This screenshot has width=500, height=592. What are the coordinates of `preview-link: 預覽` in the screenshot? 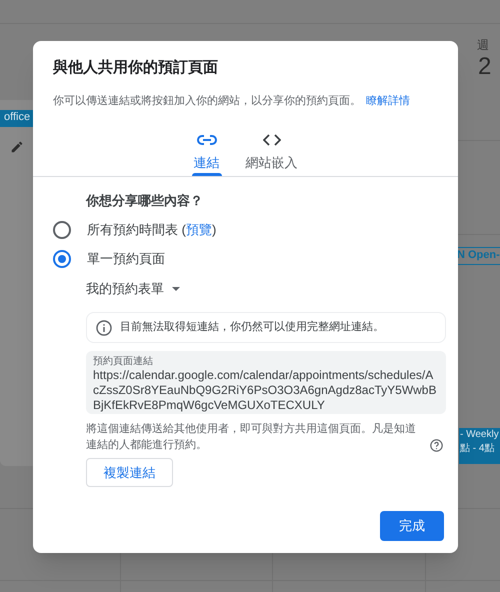 It's located at (199, 229).